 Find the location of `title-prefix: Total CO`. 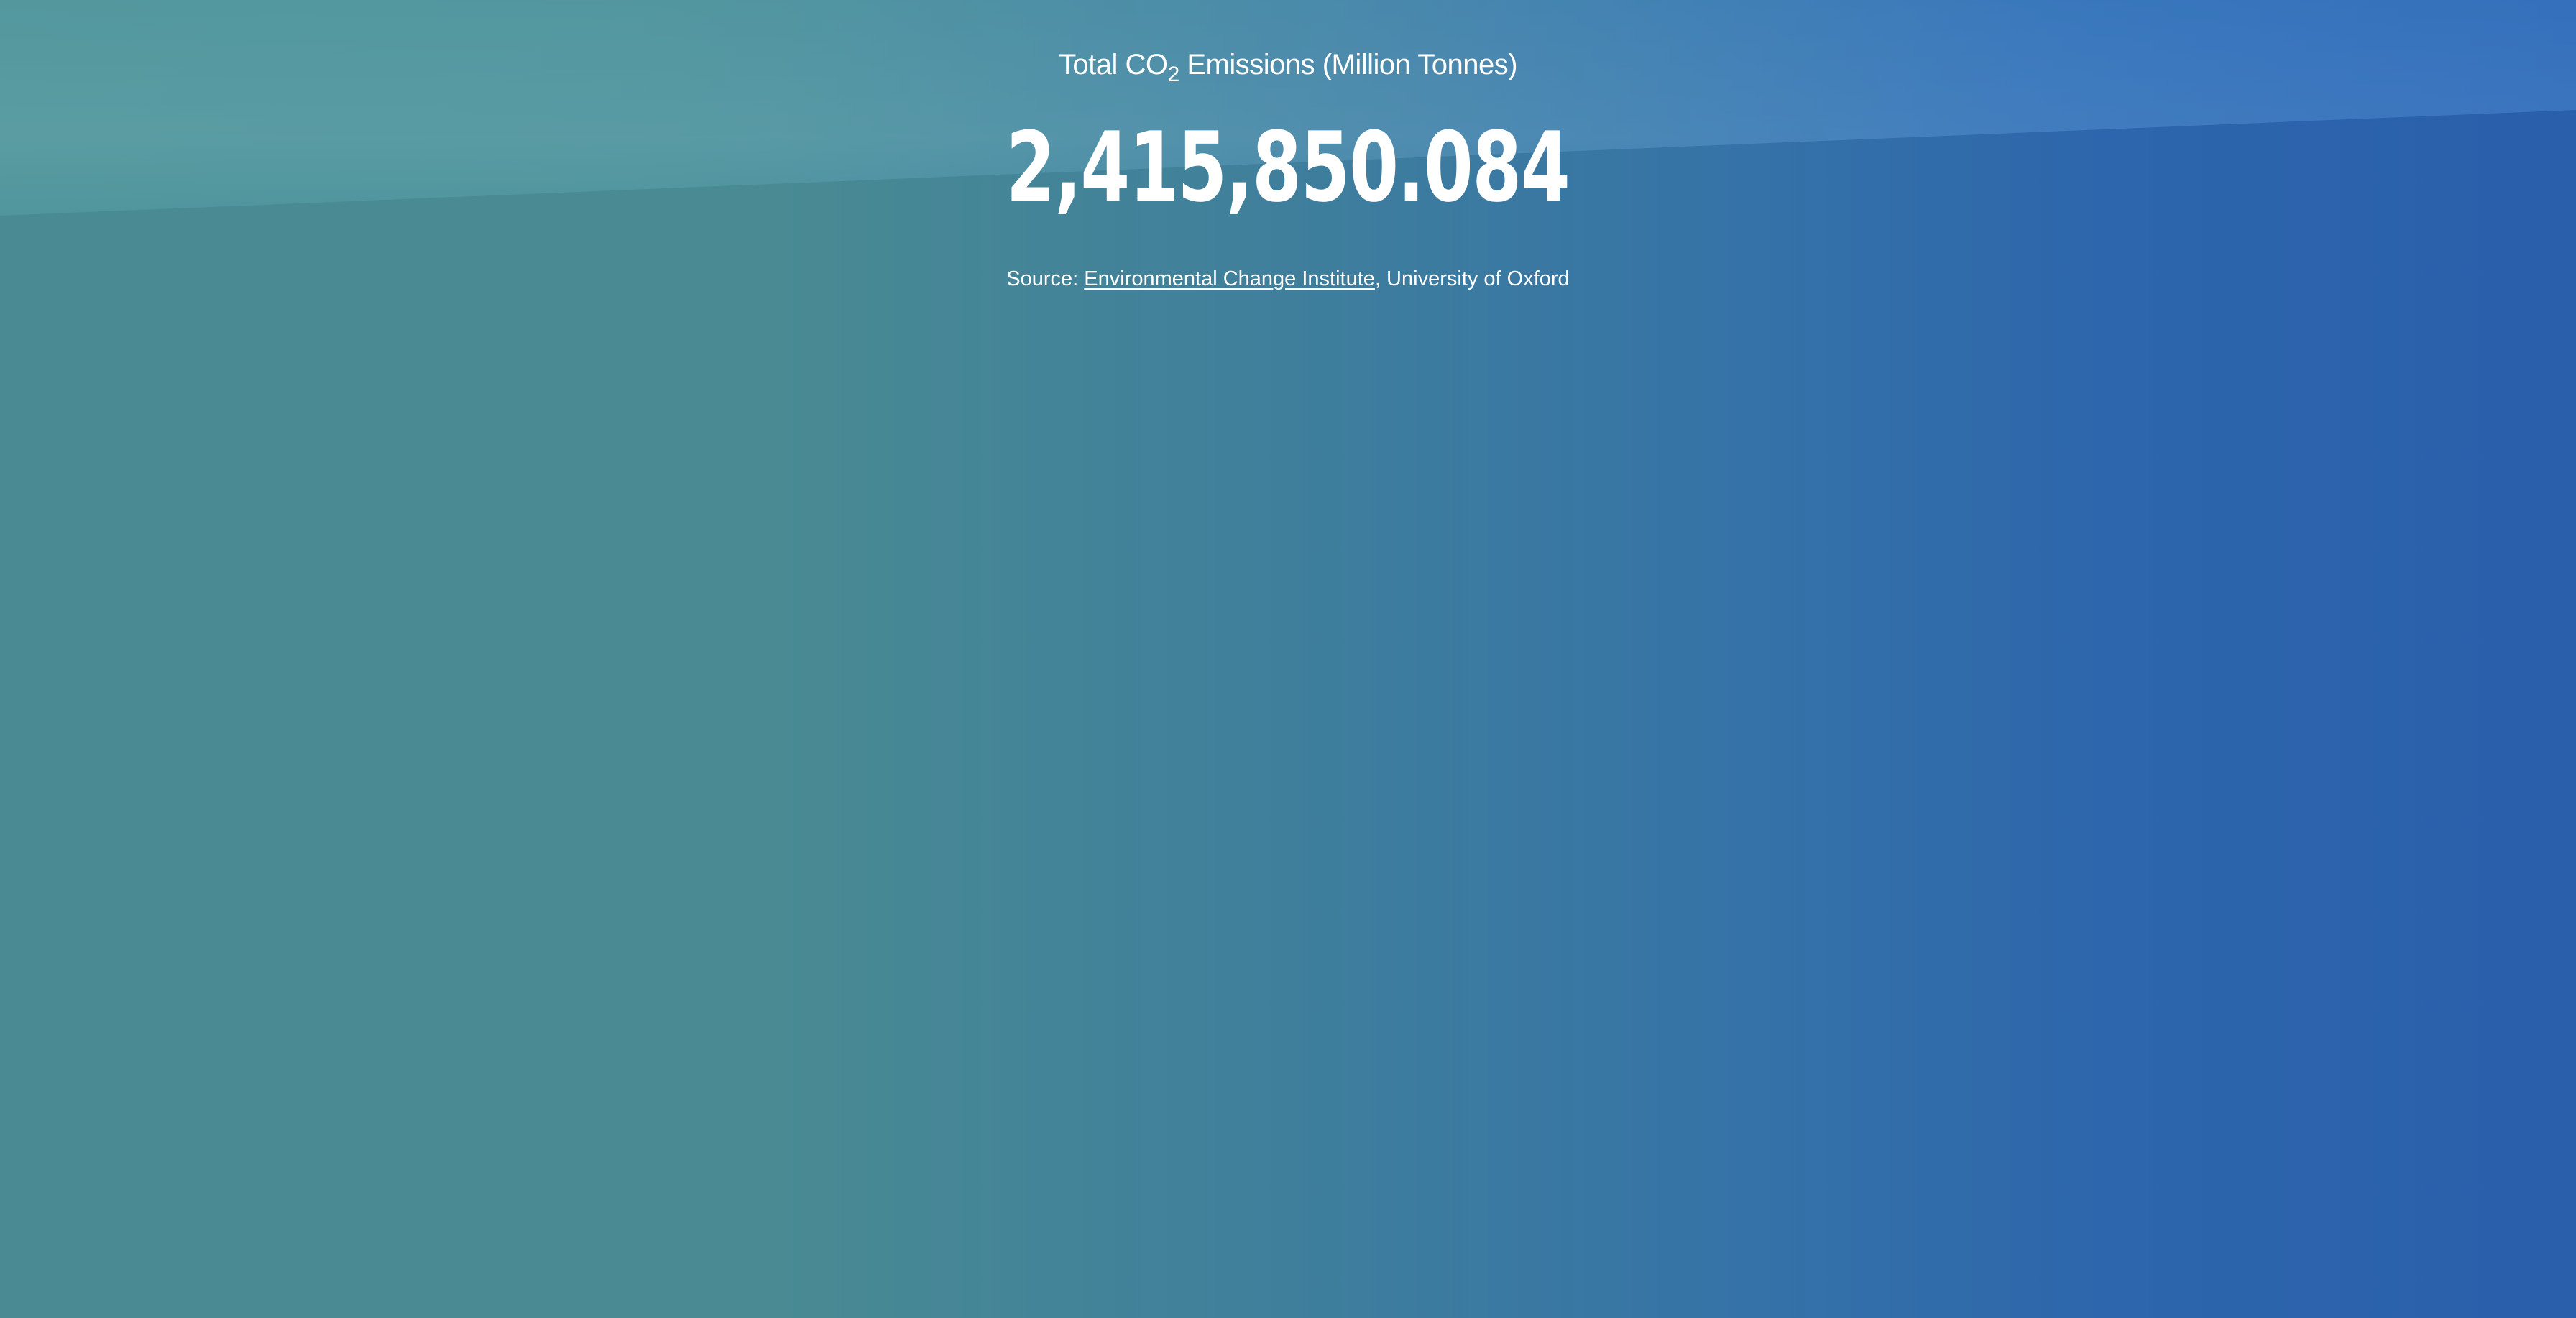

title-prefix: Total CO is located at coordinates (1113, 64).